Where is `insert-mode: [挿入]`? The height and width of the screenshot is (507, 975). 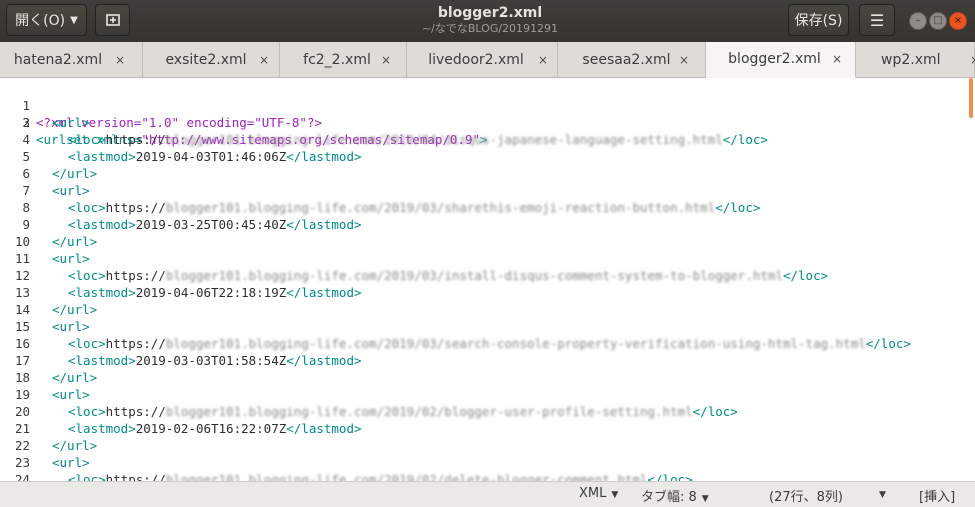
insert-mode: [挿入] is located at coordinates (937, 495).